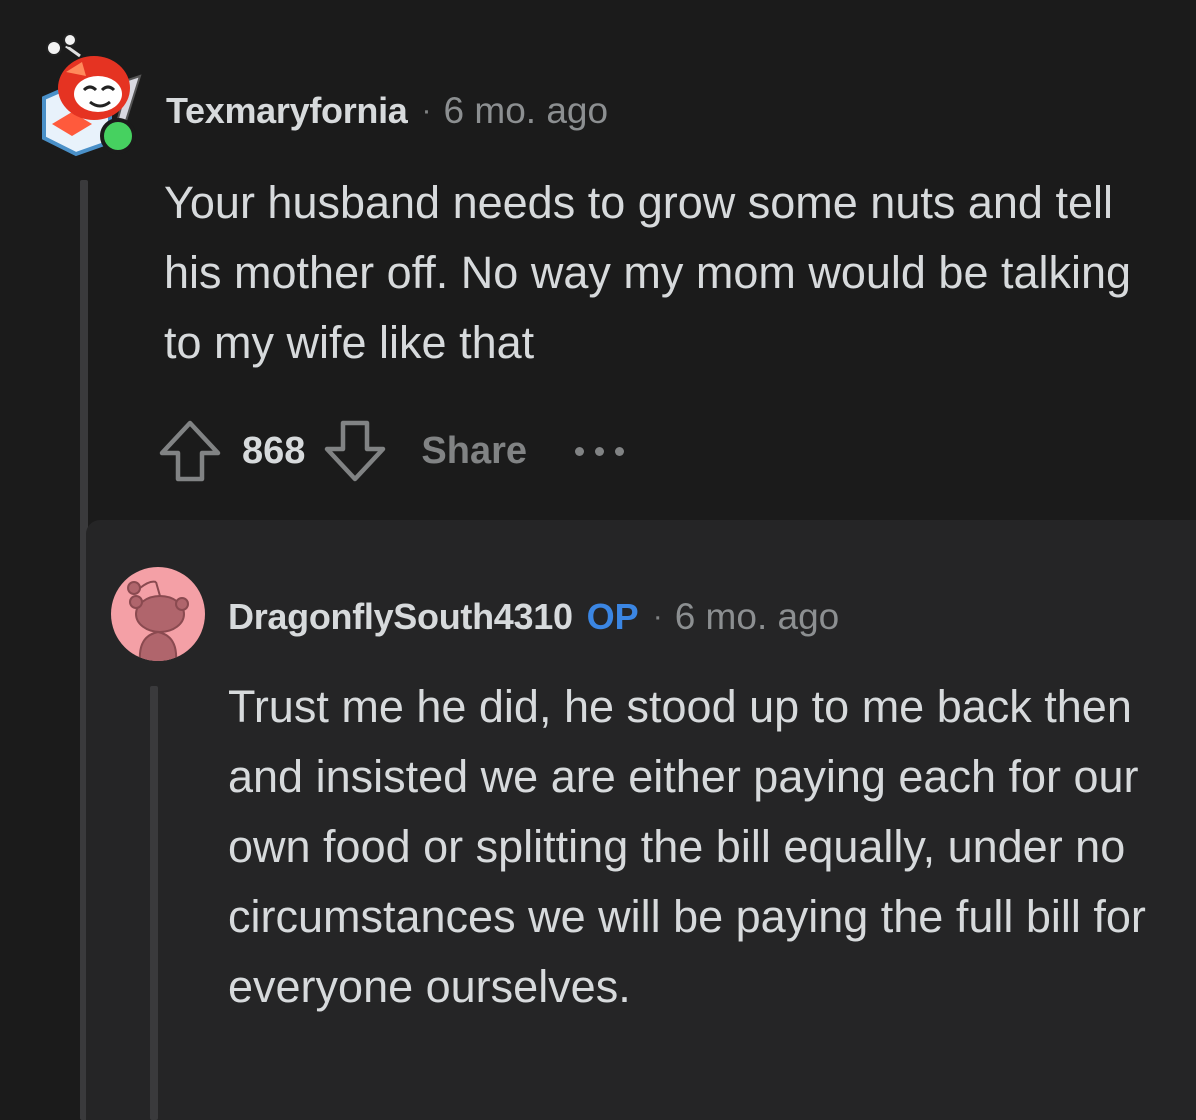 This screenshot has width=1196, height=1120. Describe the element at coordinates (355, 451) in the screenshot. I see `downvote-arrow-icon` at that location.